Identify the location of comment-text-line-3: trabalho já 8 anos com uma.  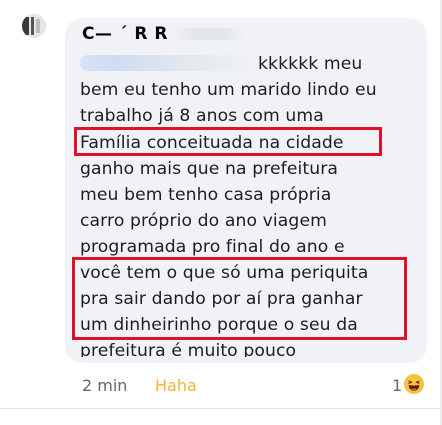
(202, 116).